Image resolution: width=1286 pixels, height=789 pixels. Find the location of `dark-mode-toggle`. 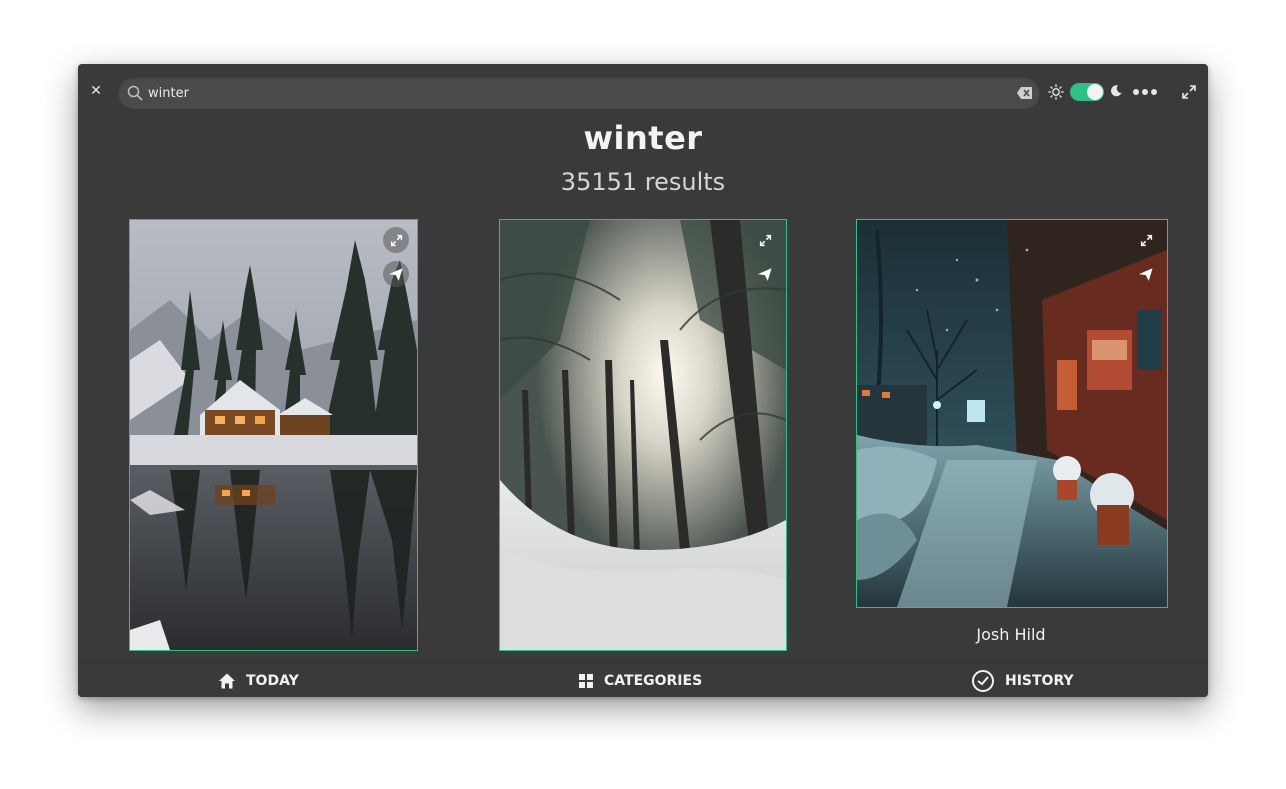

dark-mode-toggle is located at coordinates (1087, 92).